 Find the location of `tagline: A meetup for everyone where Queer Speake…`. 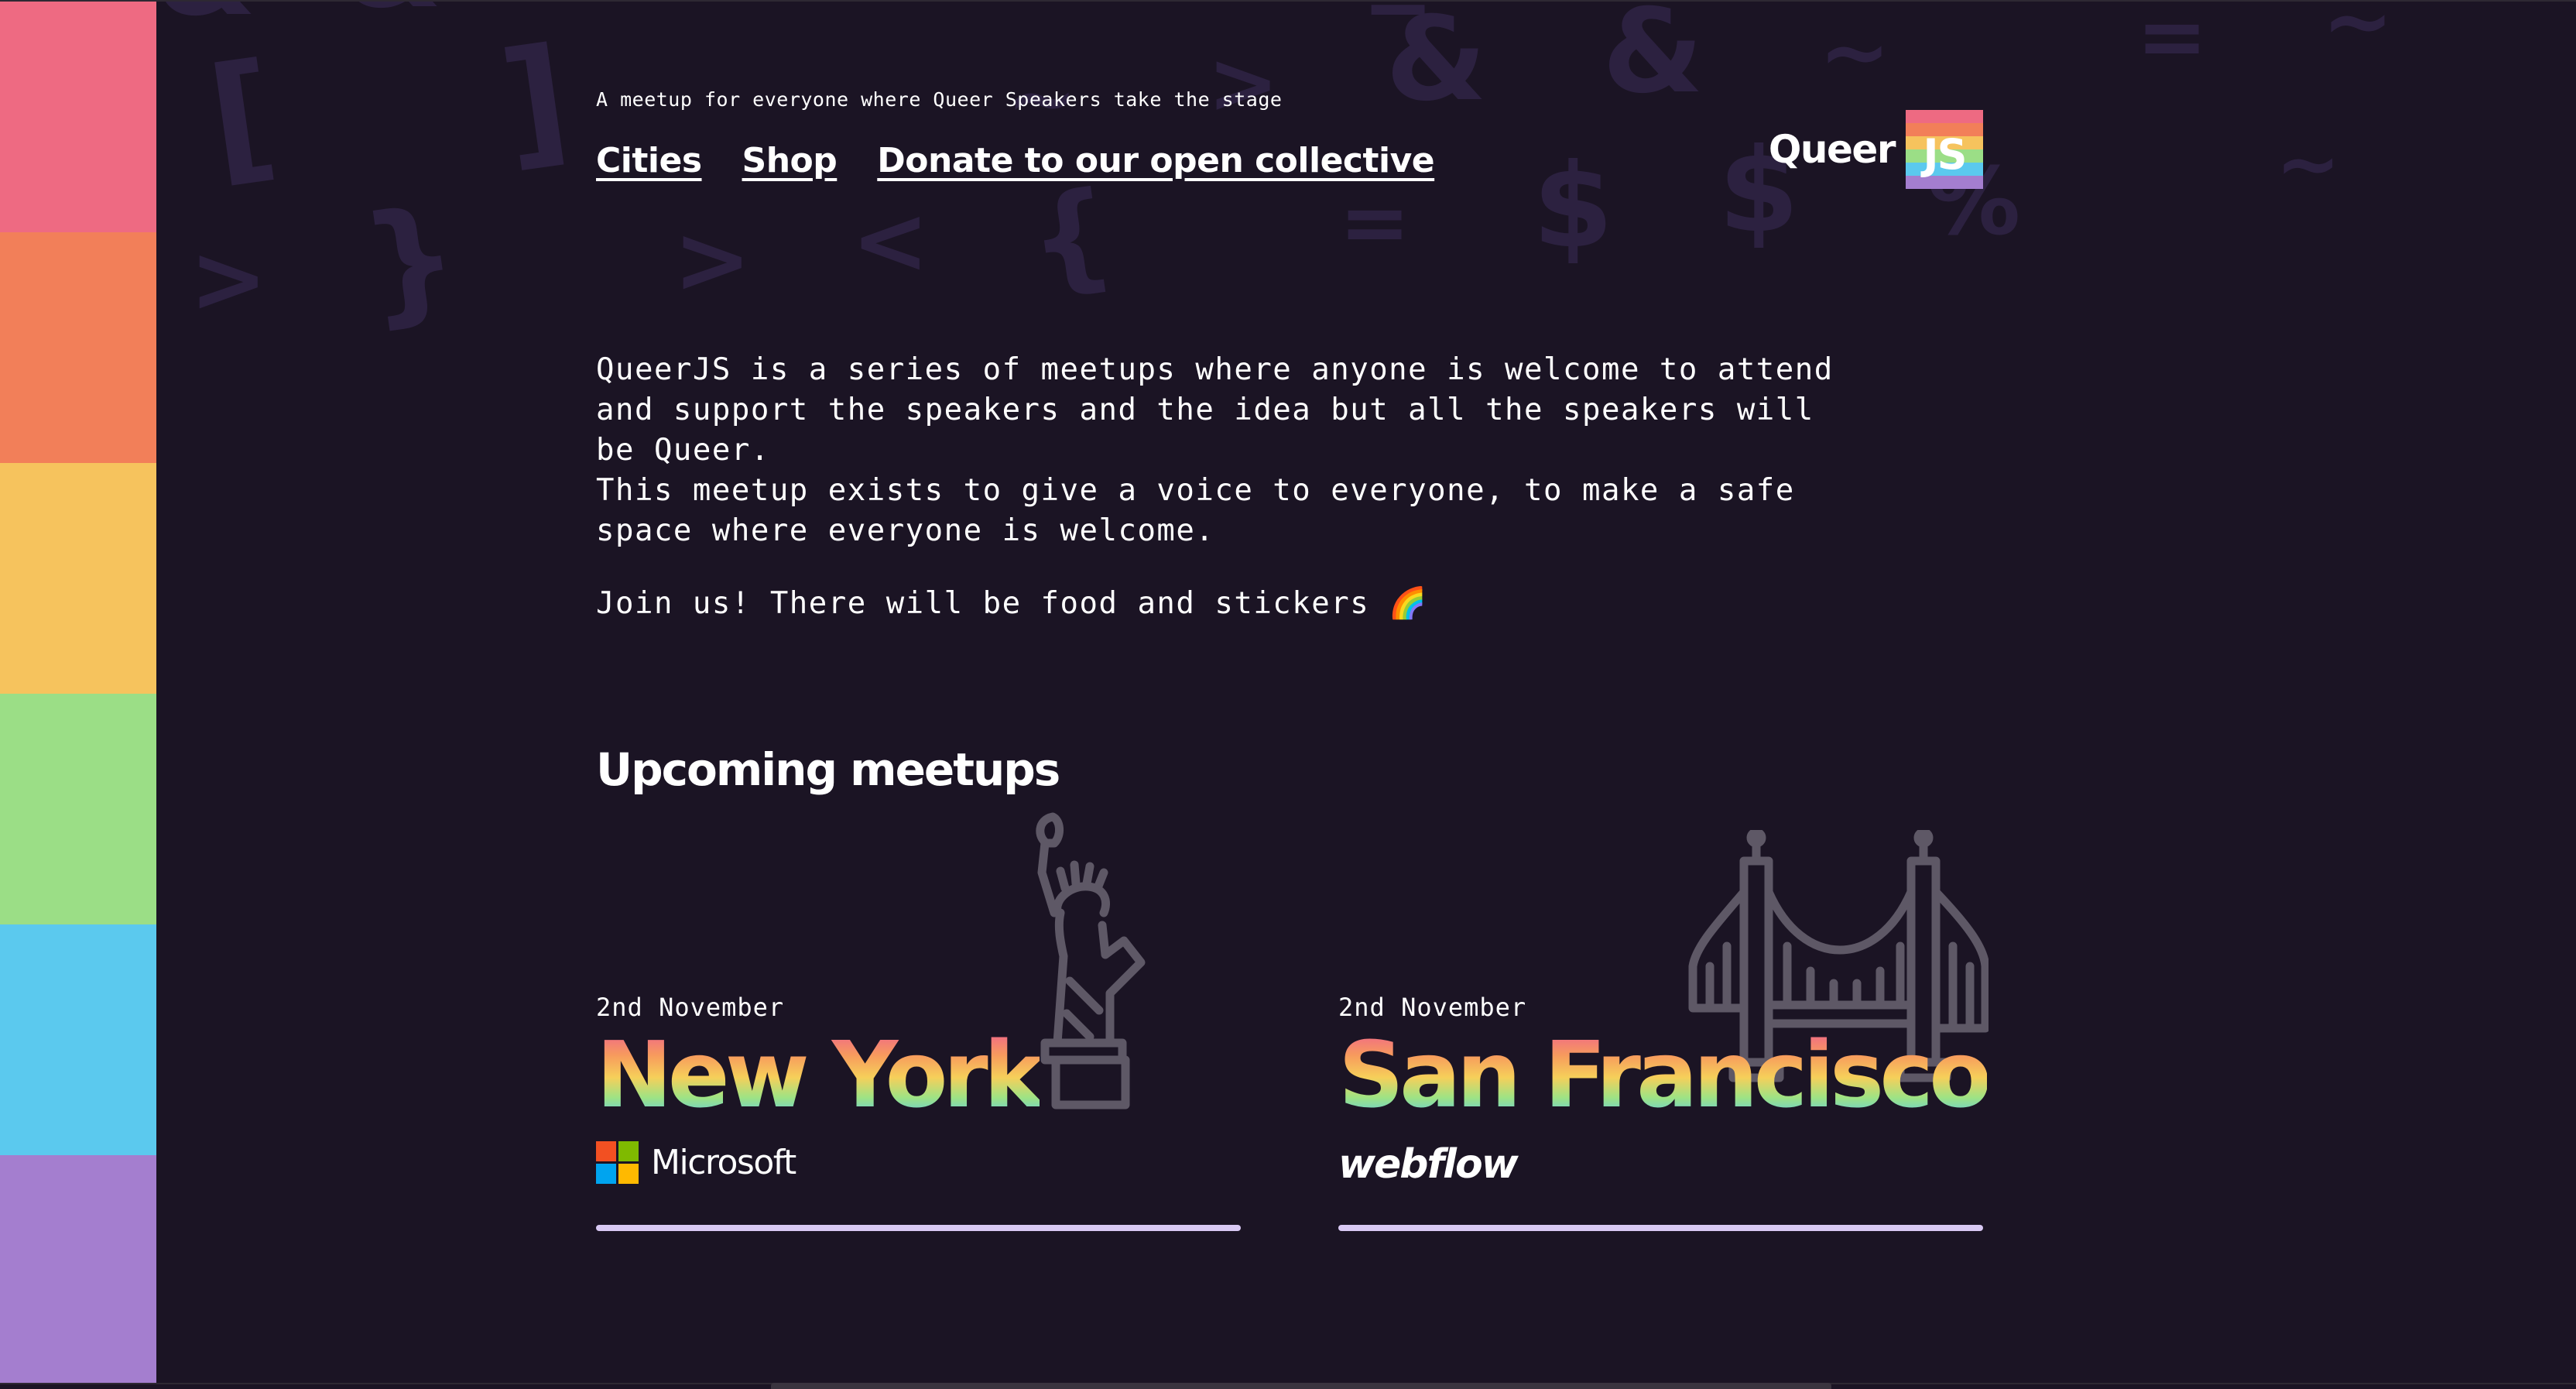

tagline: A meetup for everyone where Queer Speake… is located at coordinates (939, 99).